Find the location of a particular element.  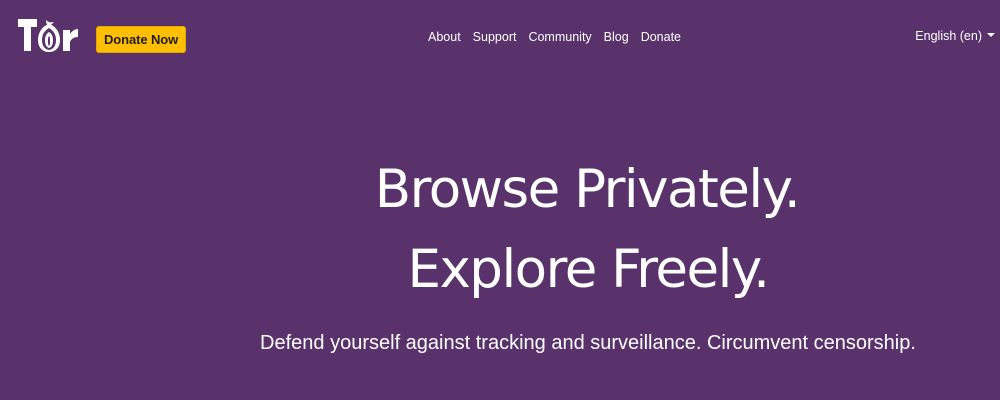

nav-link-community: Community is located at coordinates (559, 37).